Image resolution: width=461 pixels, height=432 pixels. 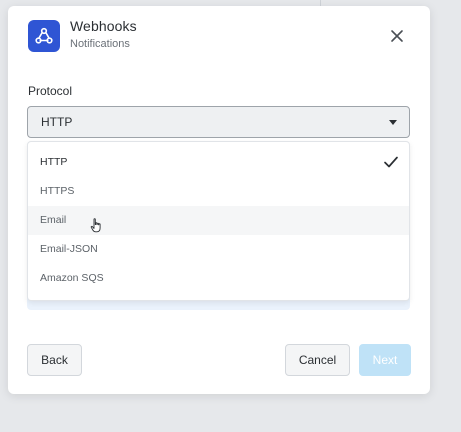 I want to click on protocol-selected-value: HTTP, so click(x=57, y=122).